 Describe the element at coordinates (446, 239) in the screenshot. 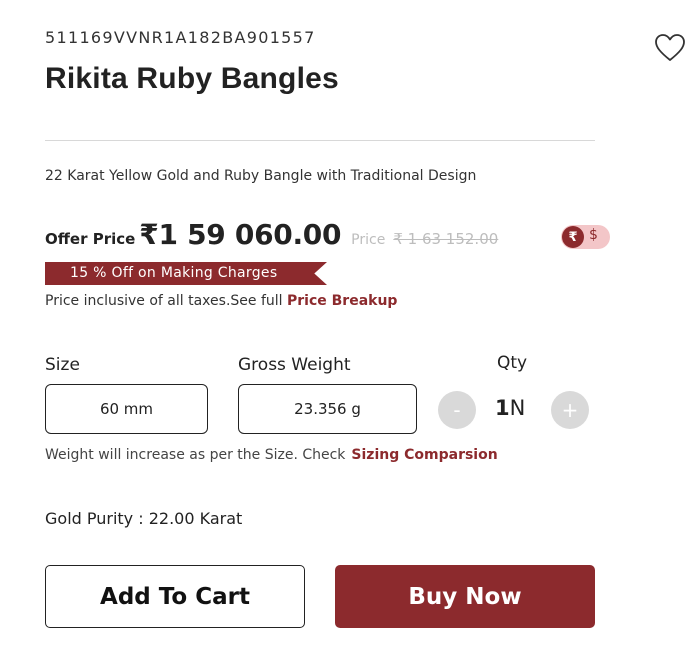

I see `mrp-value: ₹ 1 63 152.00` at that location.